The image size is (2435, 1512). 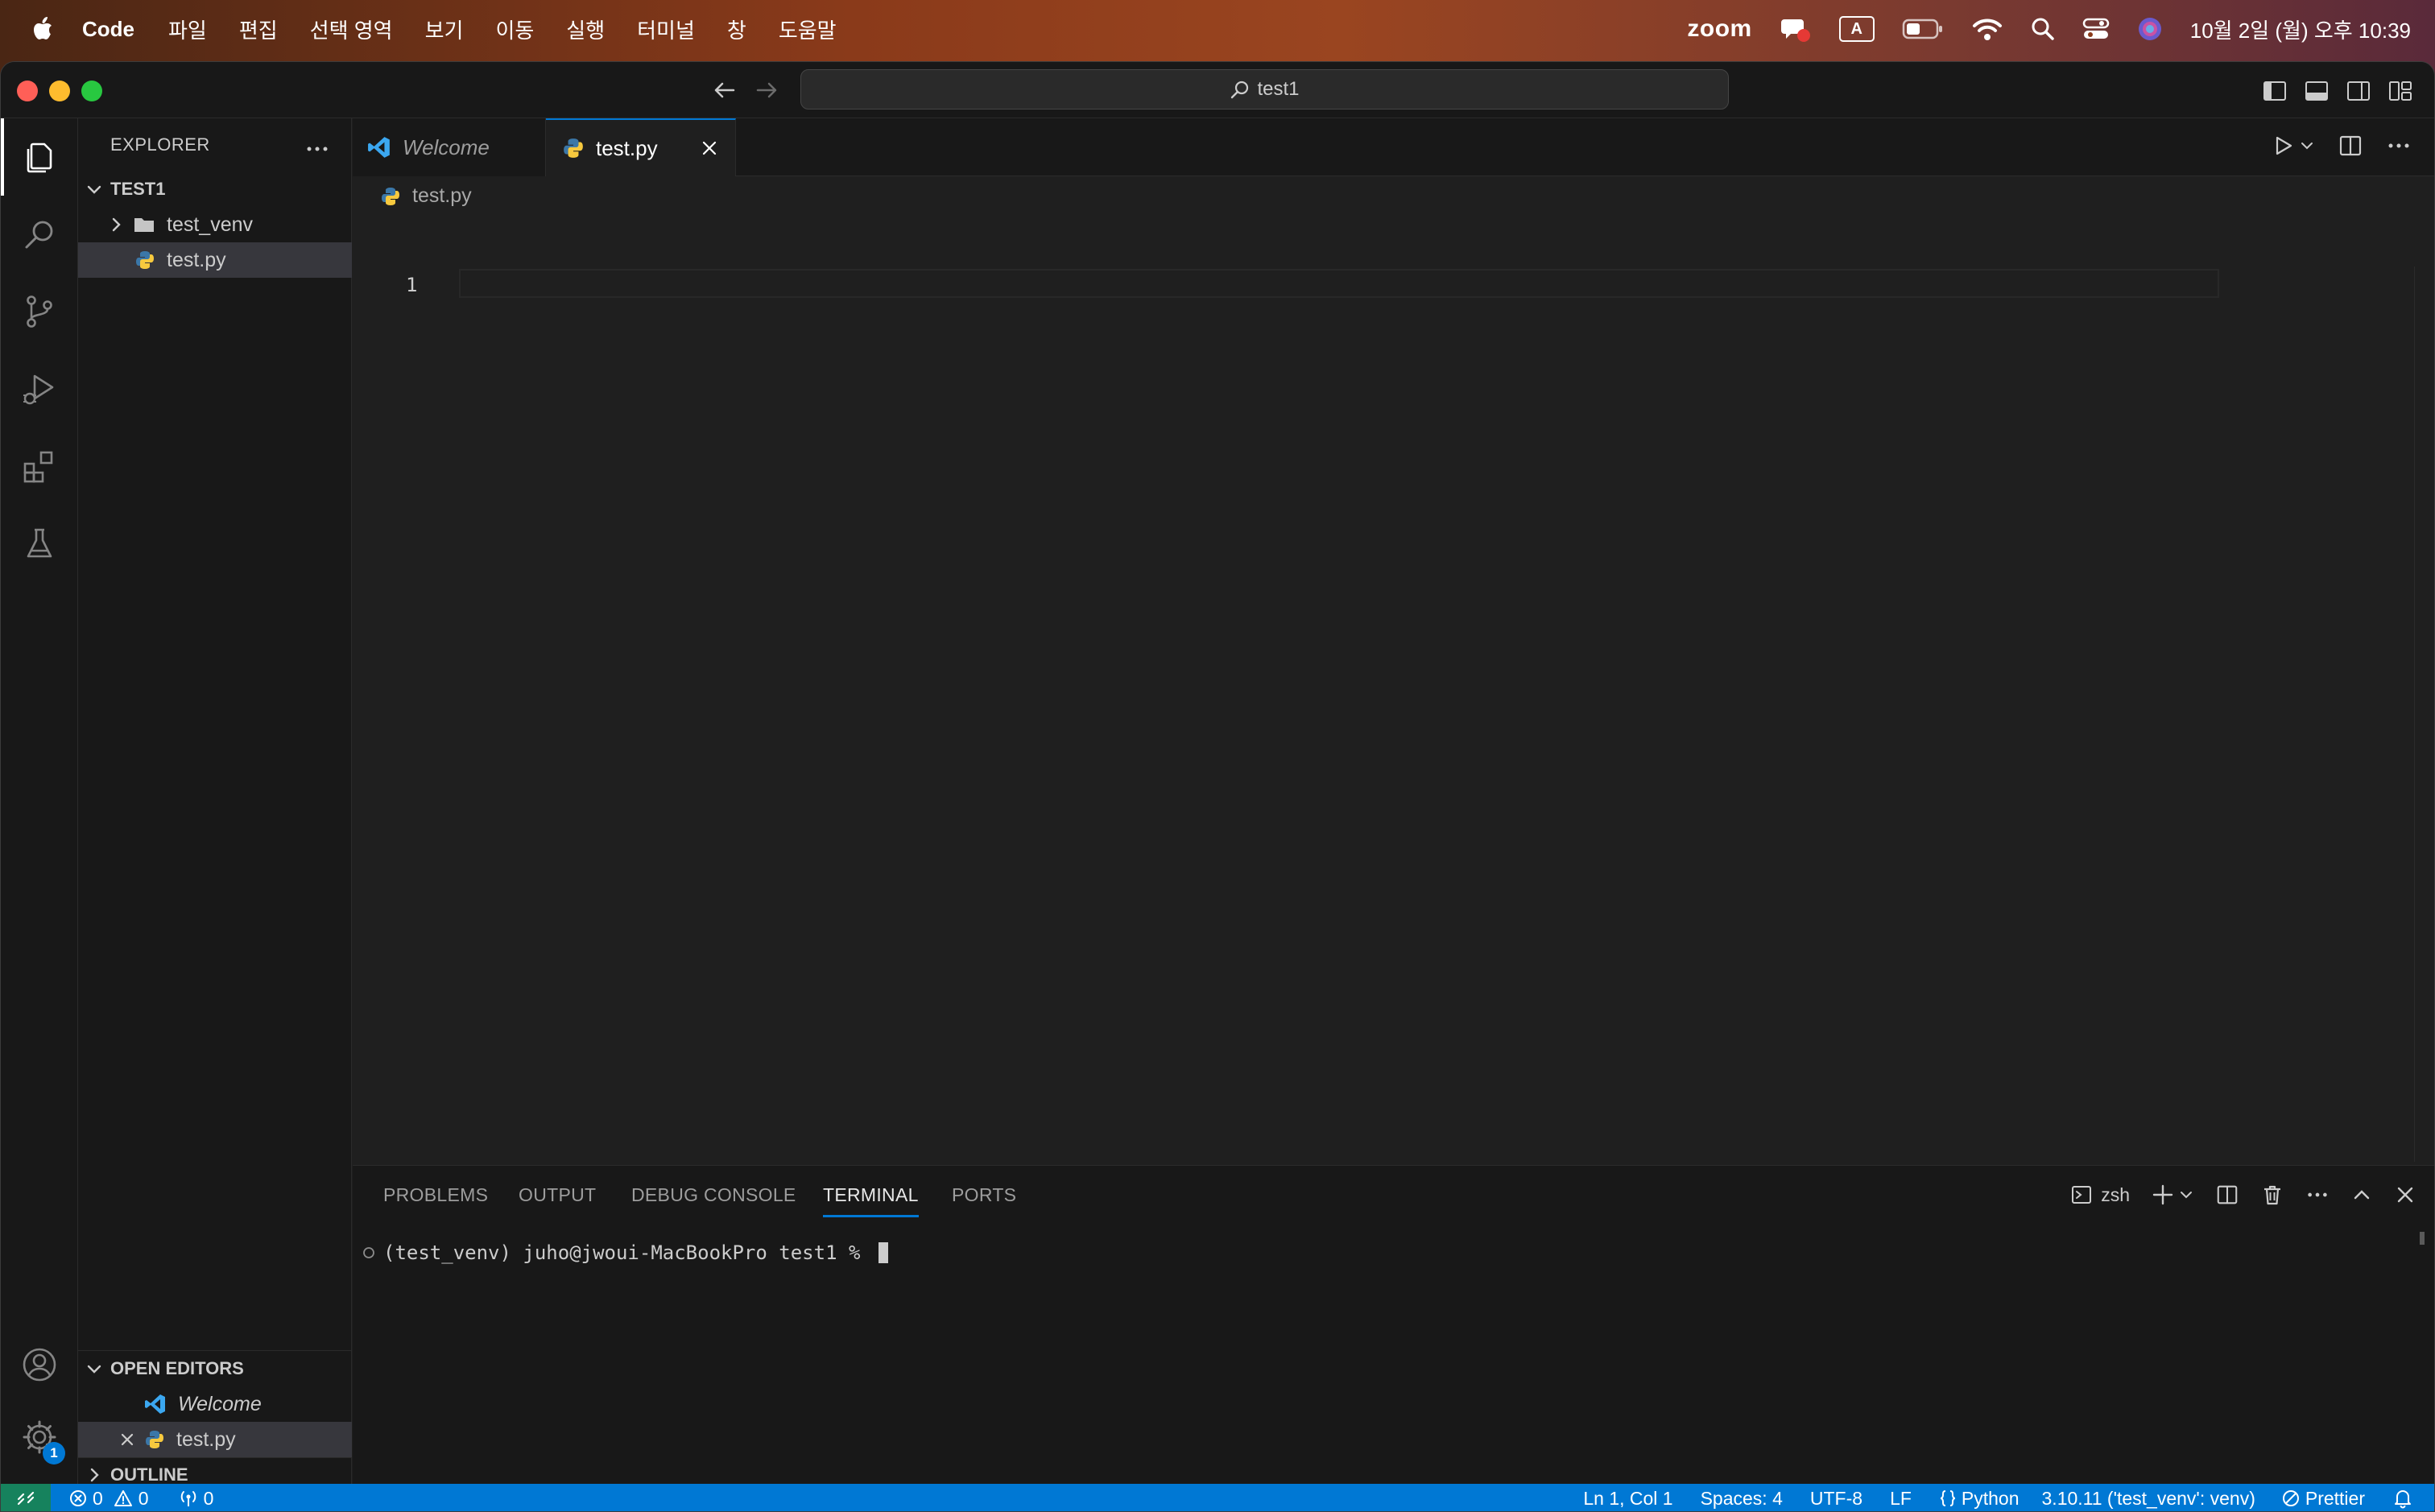 I want to click on maximize-panel-icon, so click(x=2361, y=1195).